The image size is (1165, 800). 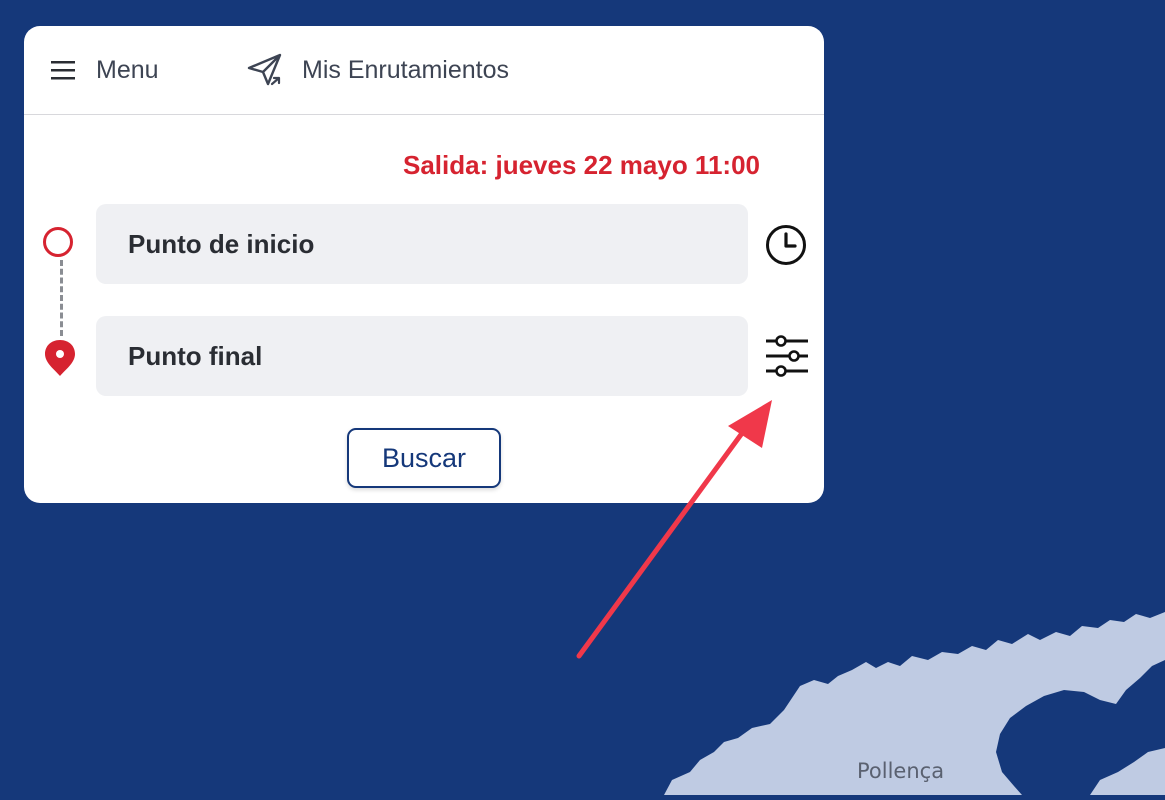 I want to click on route-connector-line, so click(x=61, y=298).